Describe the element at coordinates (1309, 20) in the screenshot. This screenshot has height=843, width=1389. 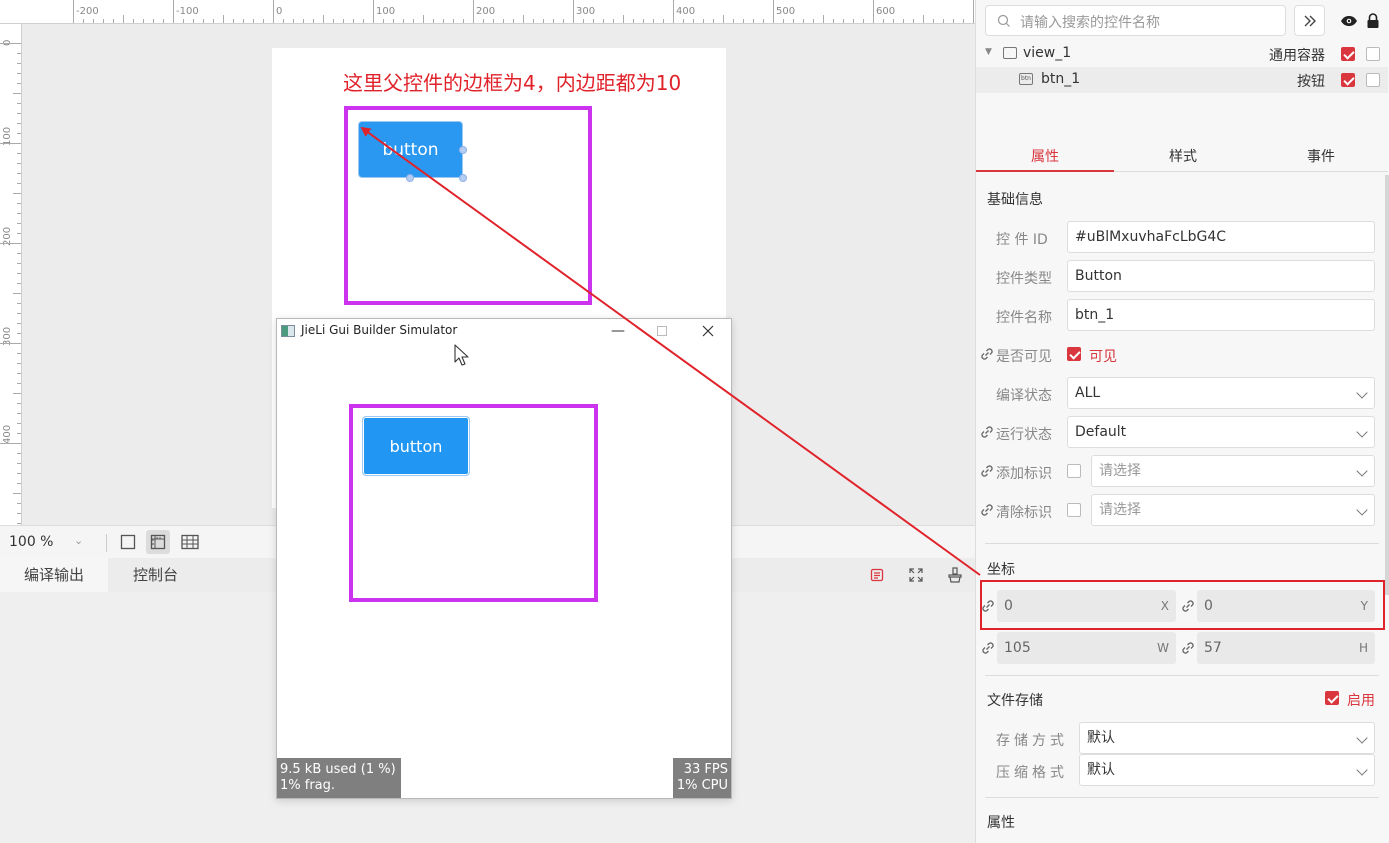
I see `collapse-panel-button` at that location.